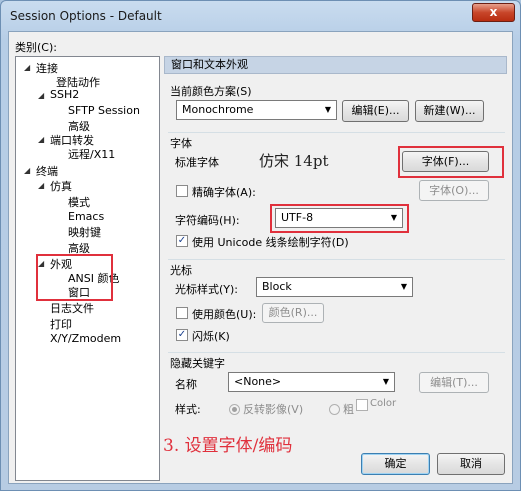  I want to click on close-button: x, so click(493, 12).